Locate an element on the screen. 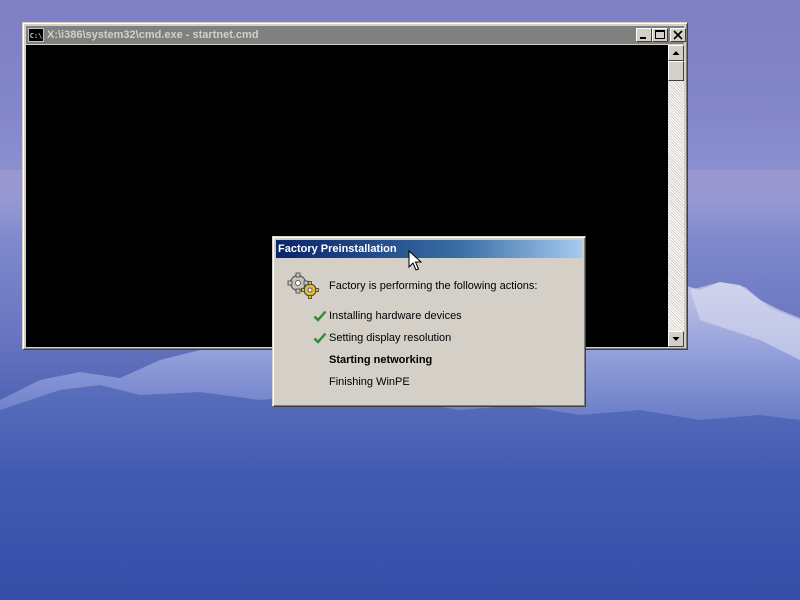 The height and width of the screenshot is (600, 800). maximize-icon is located at coordinates (660, 34).